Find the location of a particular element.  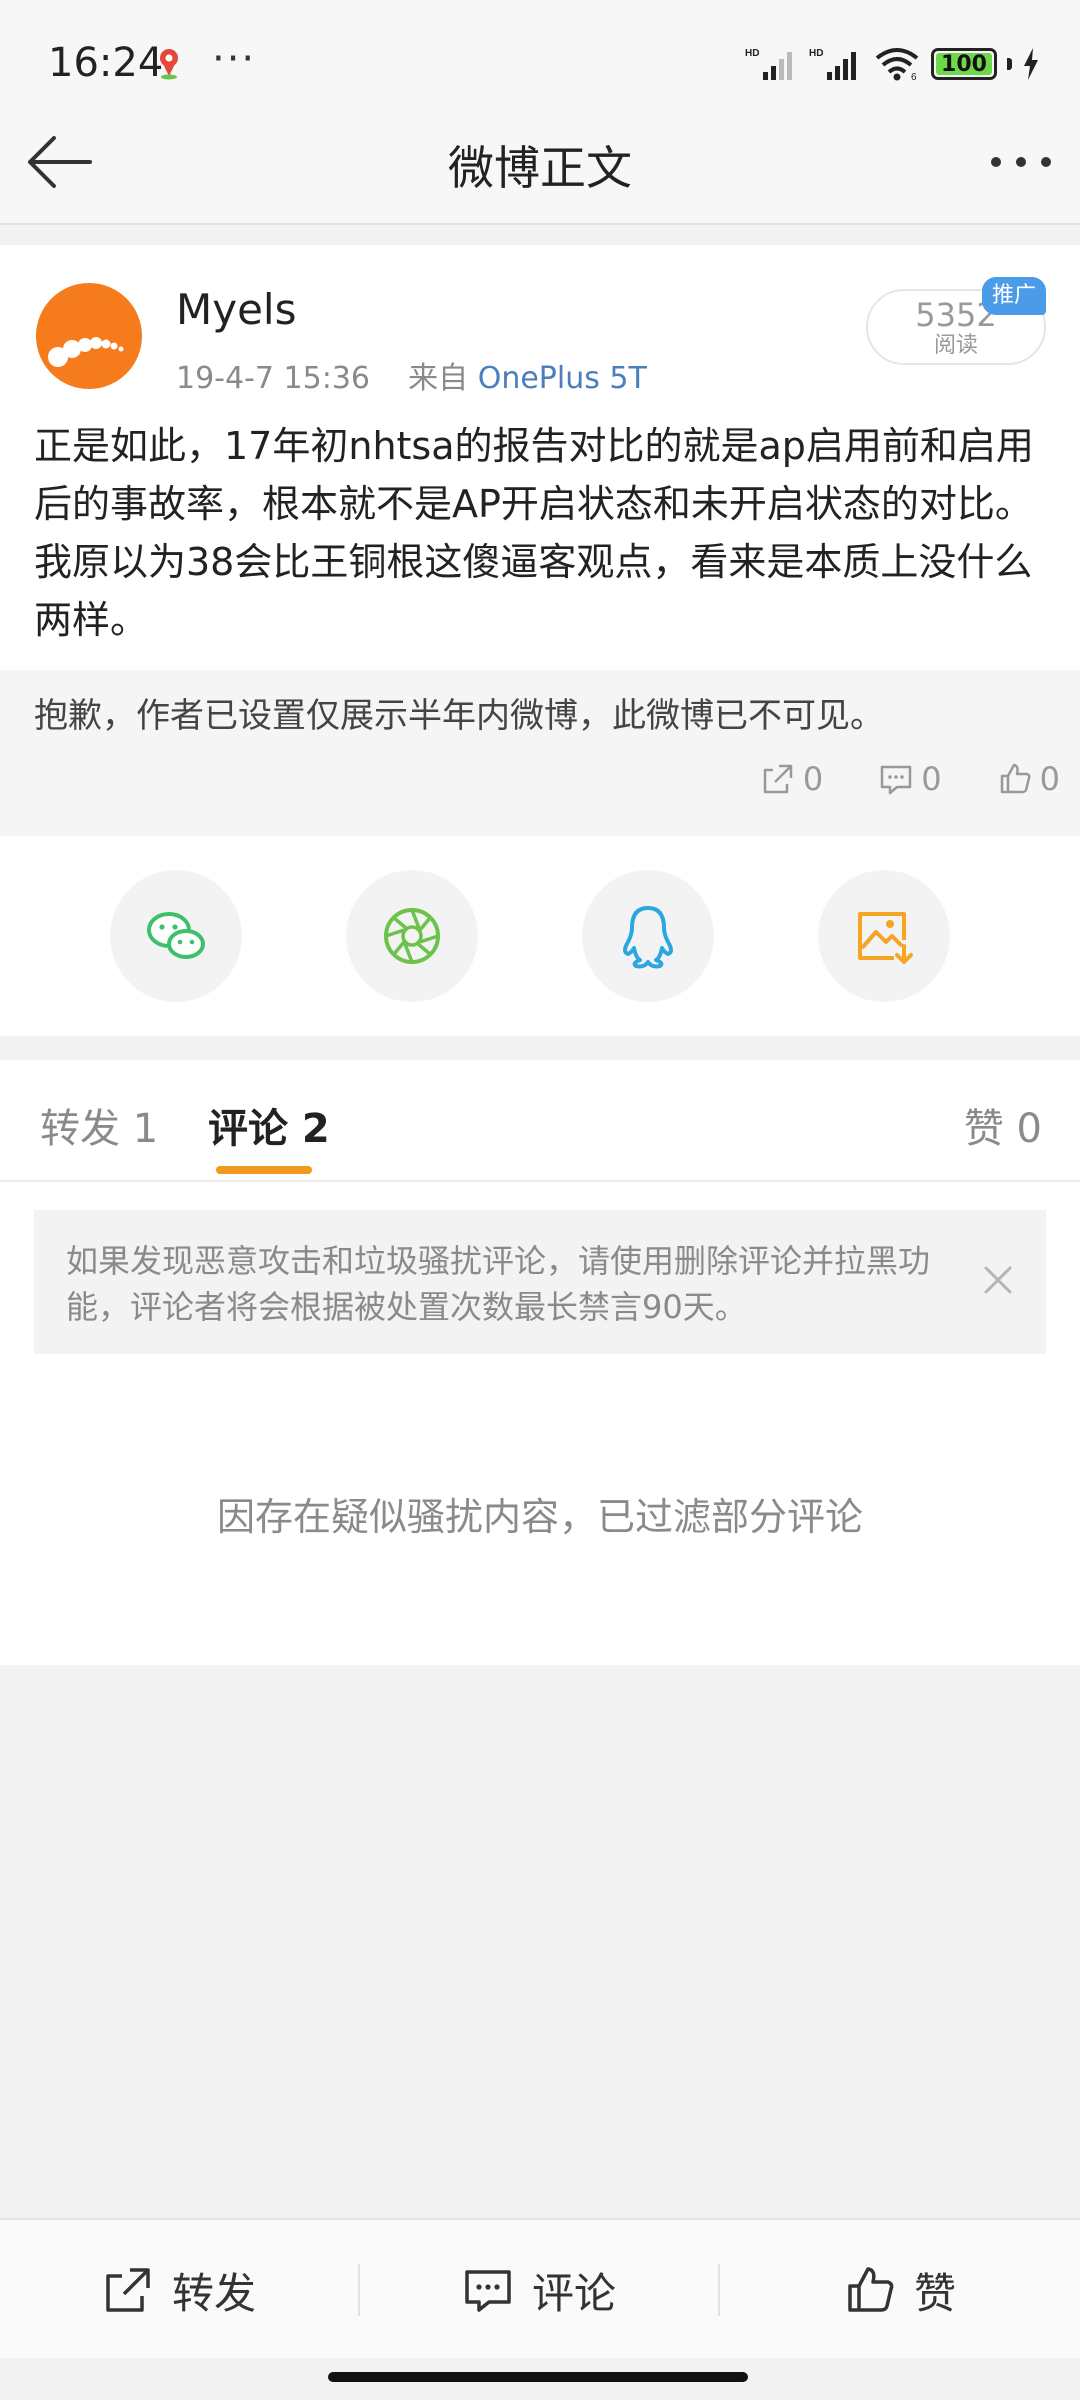

retweet-comment-button: 0 is located at coordinates (910, 779).